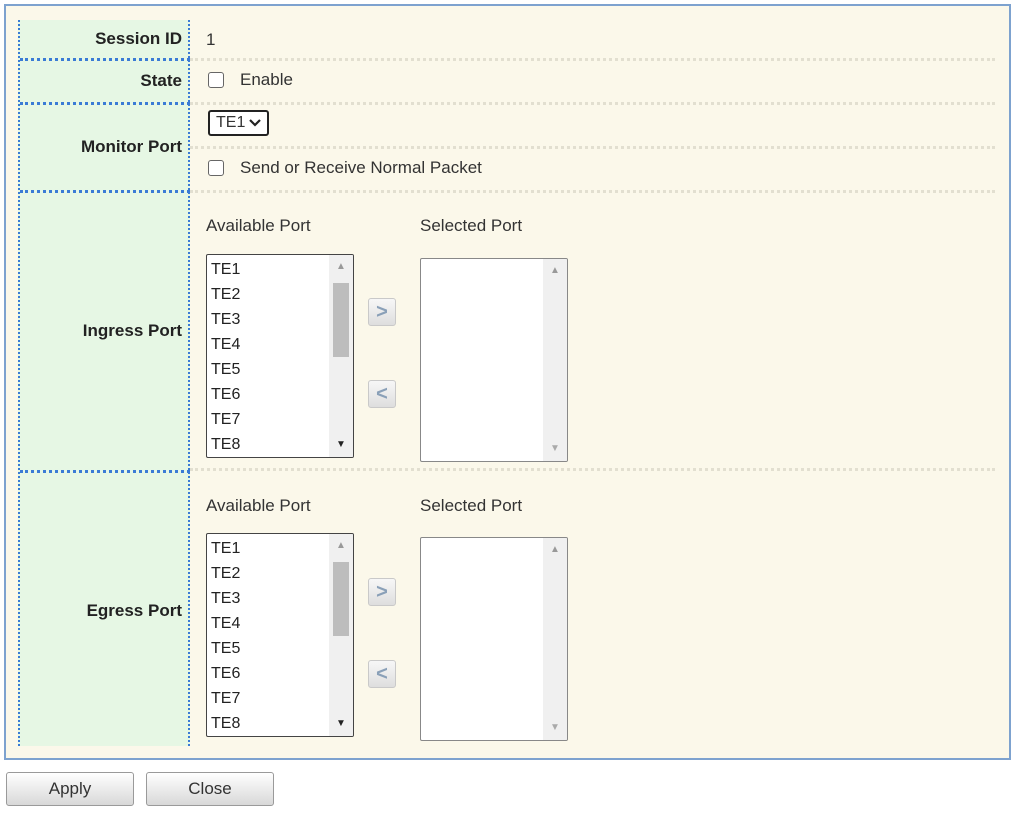 The image size is (1017, 814). I want to click on session-id-label: Session ID, so click(138, 38).